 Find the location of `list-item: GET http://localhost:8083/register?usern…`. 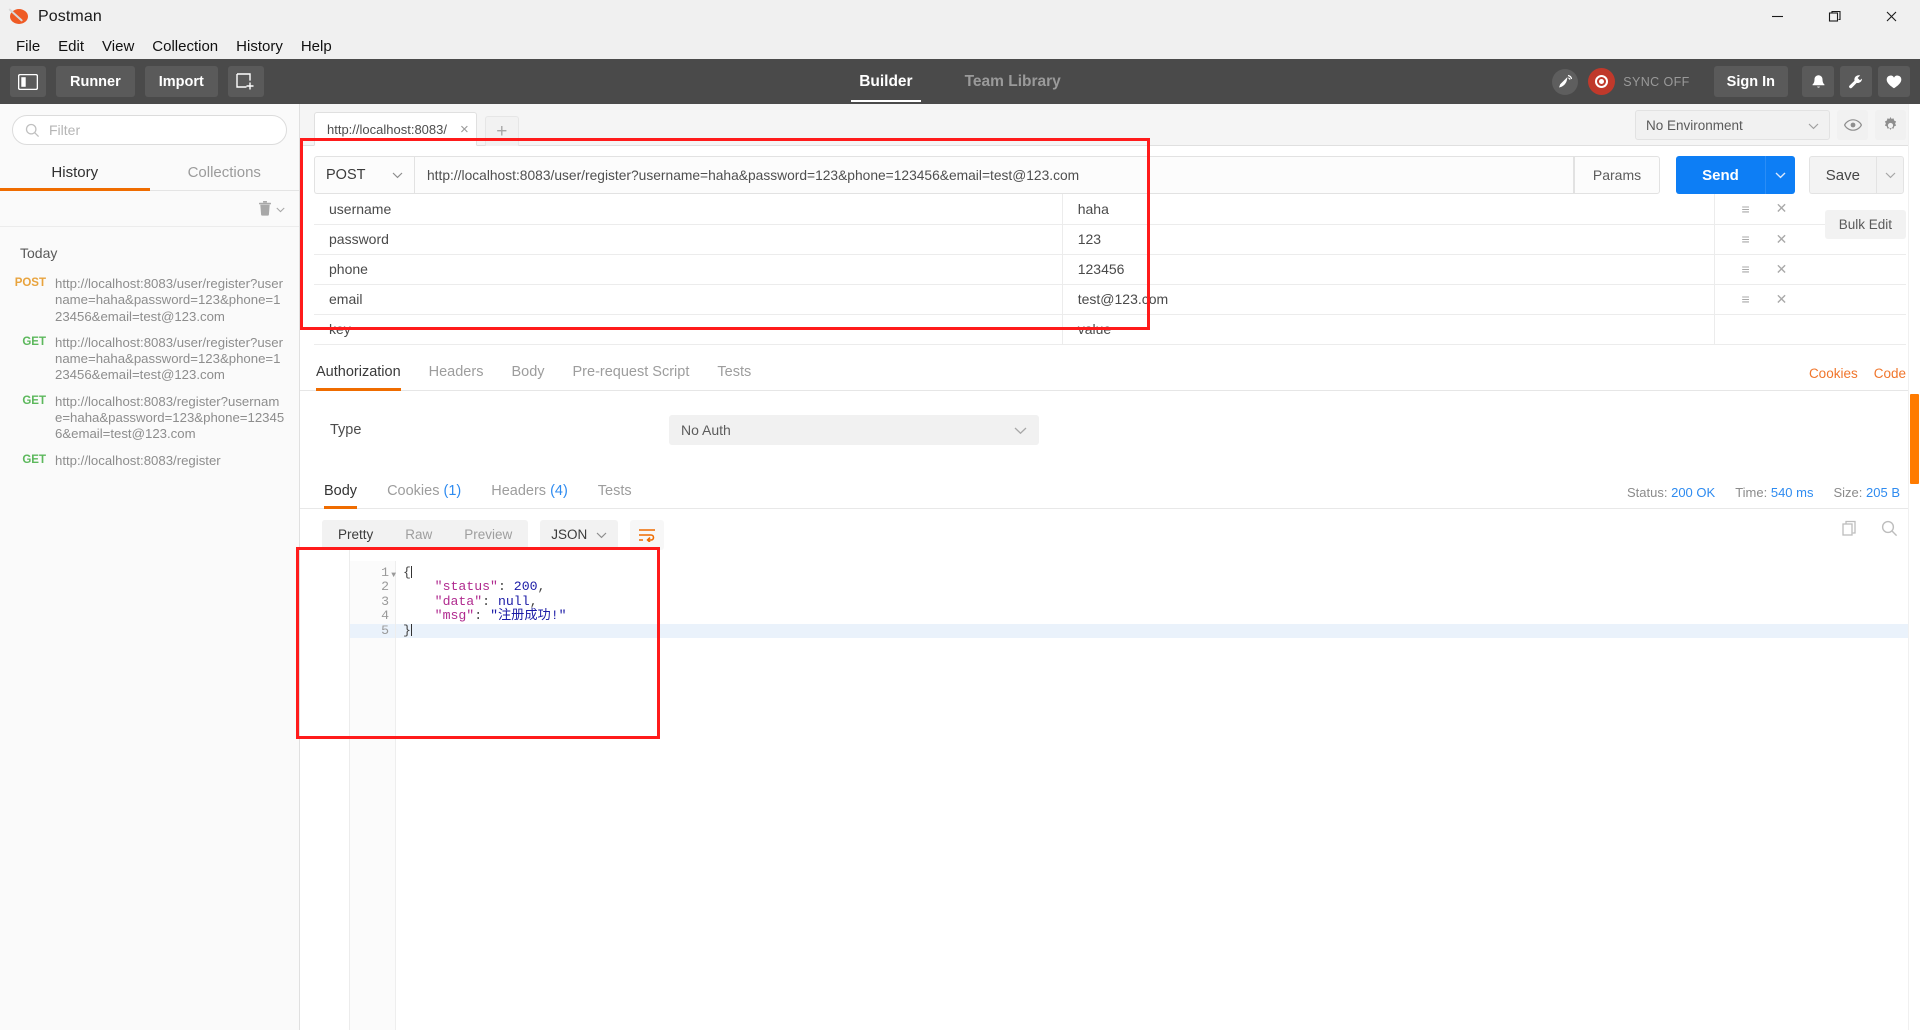

list-item: GET http://localhost:8083/register?usern… is located at coordinates (149, 418).